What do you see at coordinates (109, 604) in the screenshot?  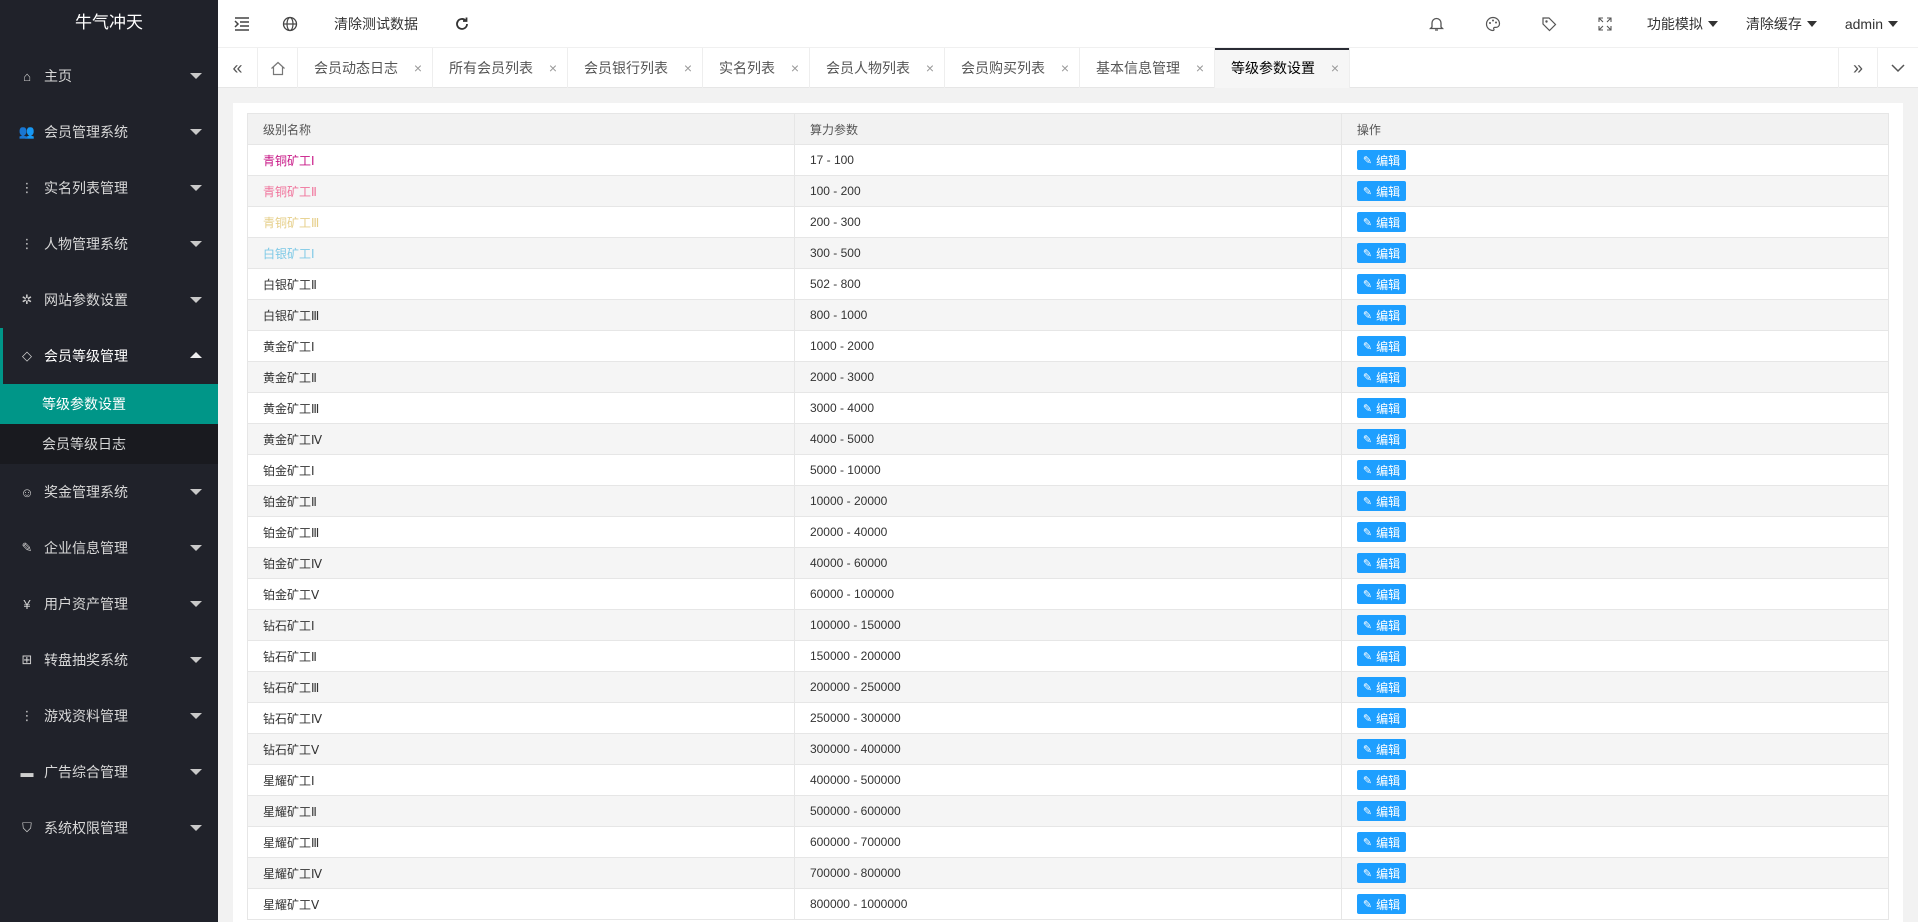 I see `sidebar-item-8: ¥ 用户资产管理` at bounding box center [109, 604].